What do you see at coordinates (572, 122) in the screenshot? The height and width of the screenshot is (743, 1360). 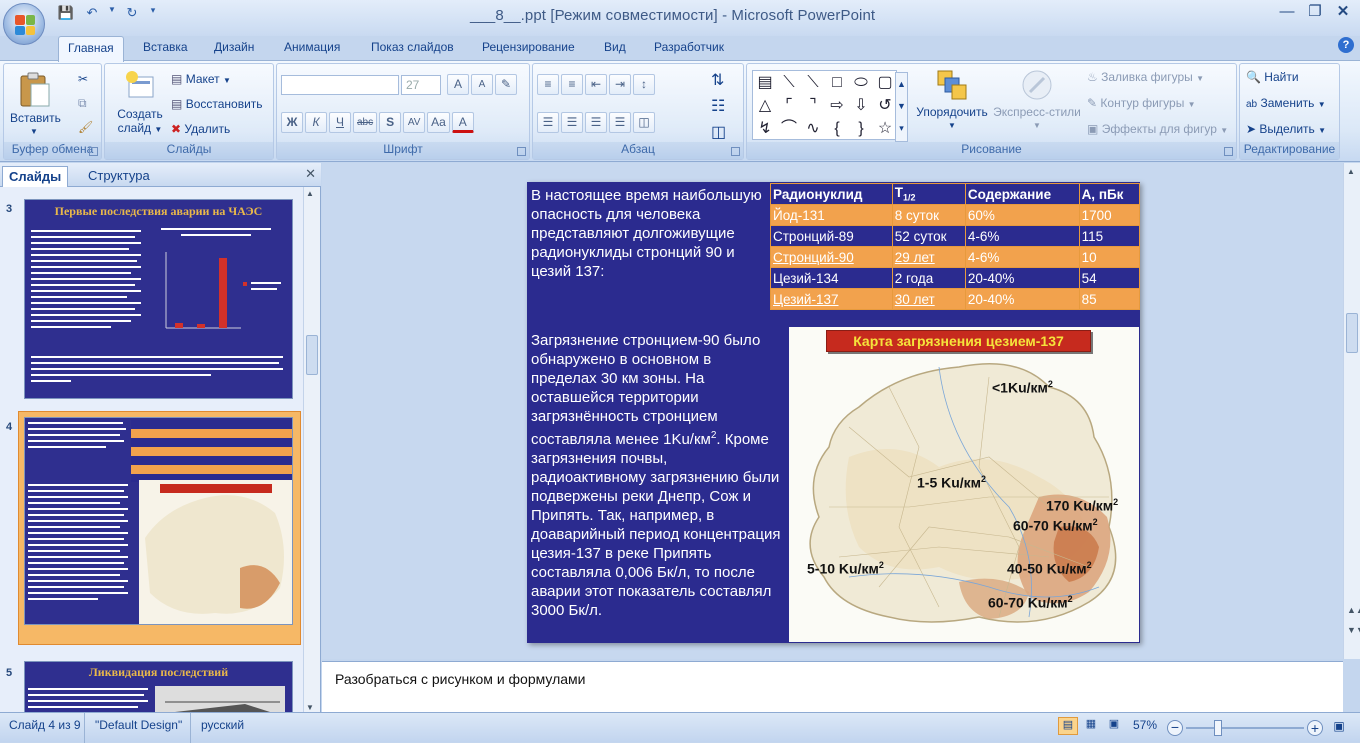 I see `align-center-icon: ☰` at bounding box center [572, 122].